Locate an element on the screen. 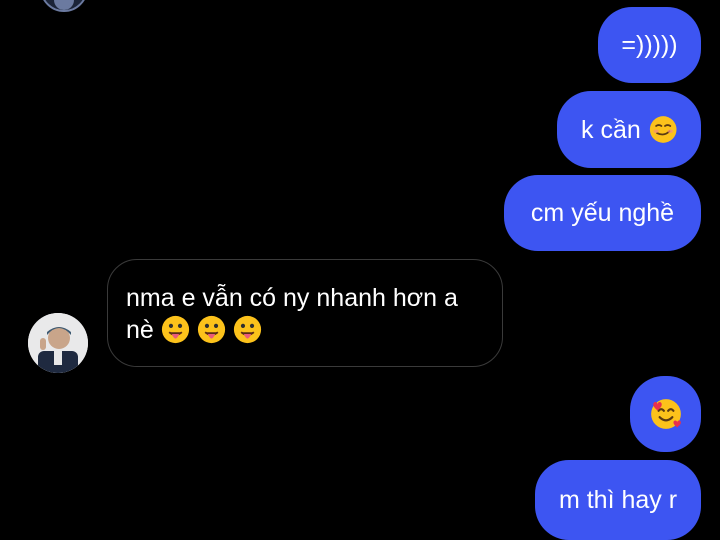 The width and height of the screenshot is (720, 540). message-text: =))))) is located at coordinates (649, 45).